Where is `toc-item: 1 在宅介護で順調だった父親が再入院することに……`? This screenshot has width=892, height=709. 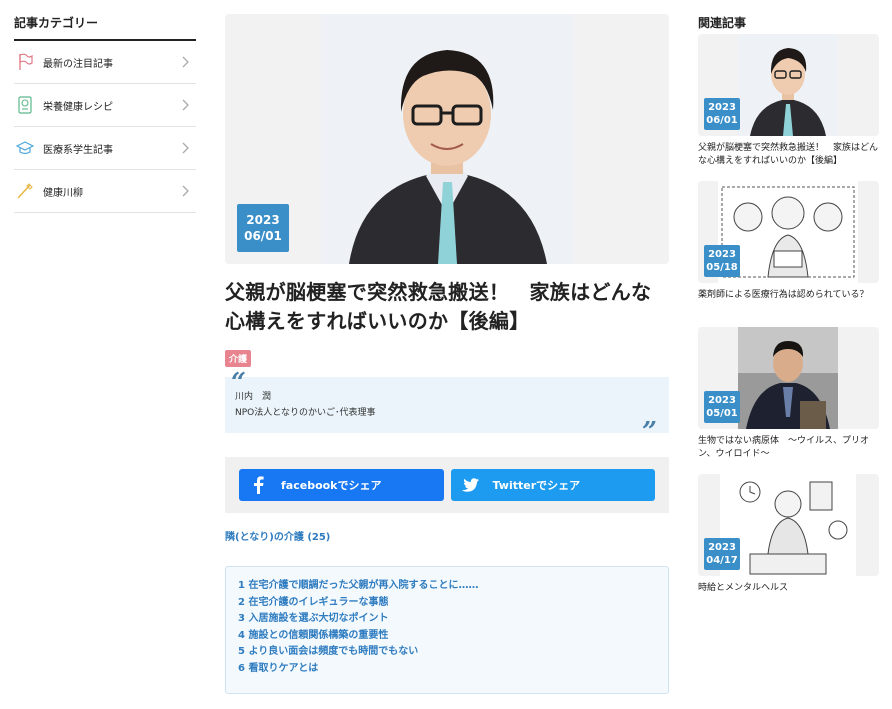 toc-item: 1 在宅介護で順調だった父親が再入院することに…… is located at coordinates (447, 586).